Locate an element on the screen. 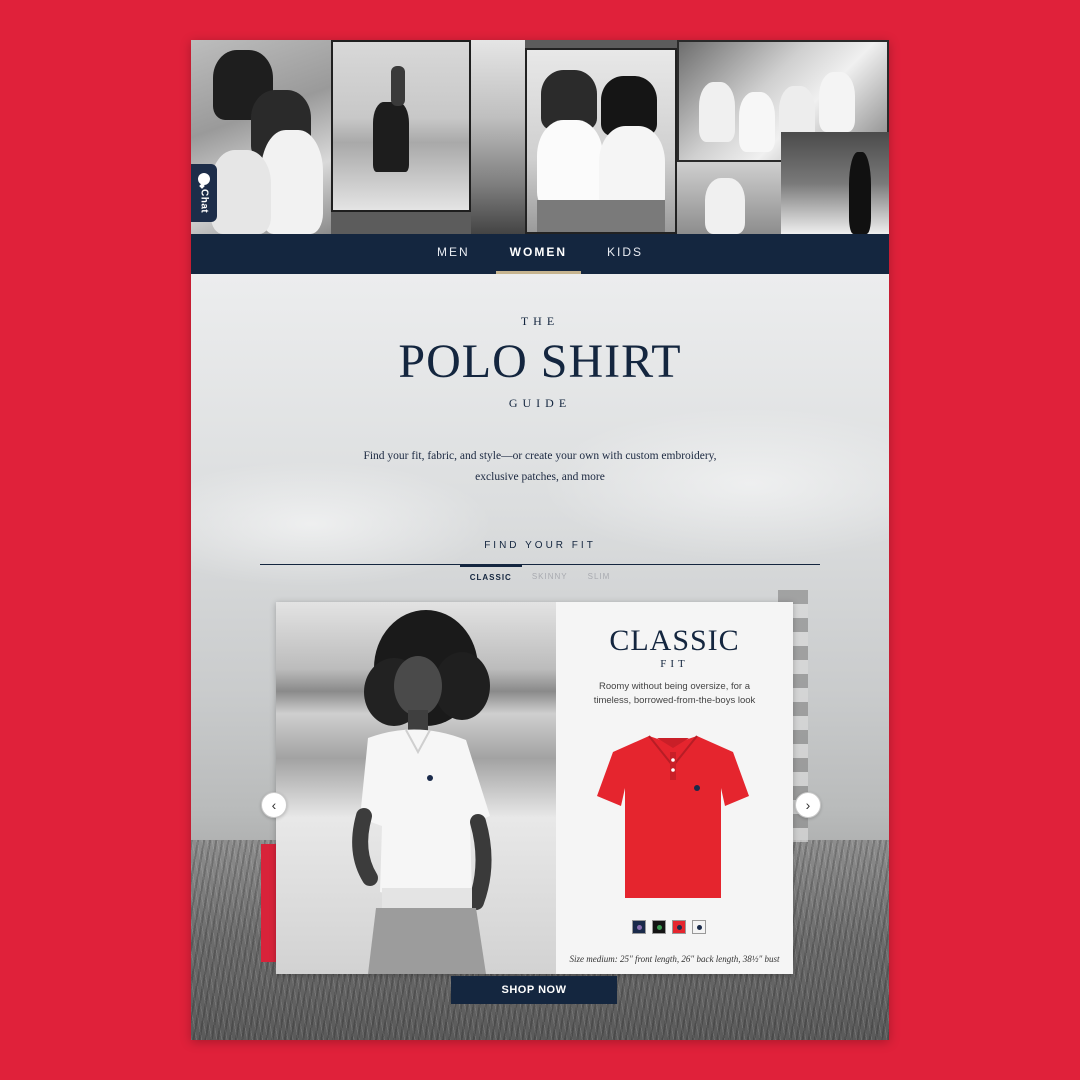  chevron-right-icon: › is located at coordinates (808, 805).